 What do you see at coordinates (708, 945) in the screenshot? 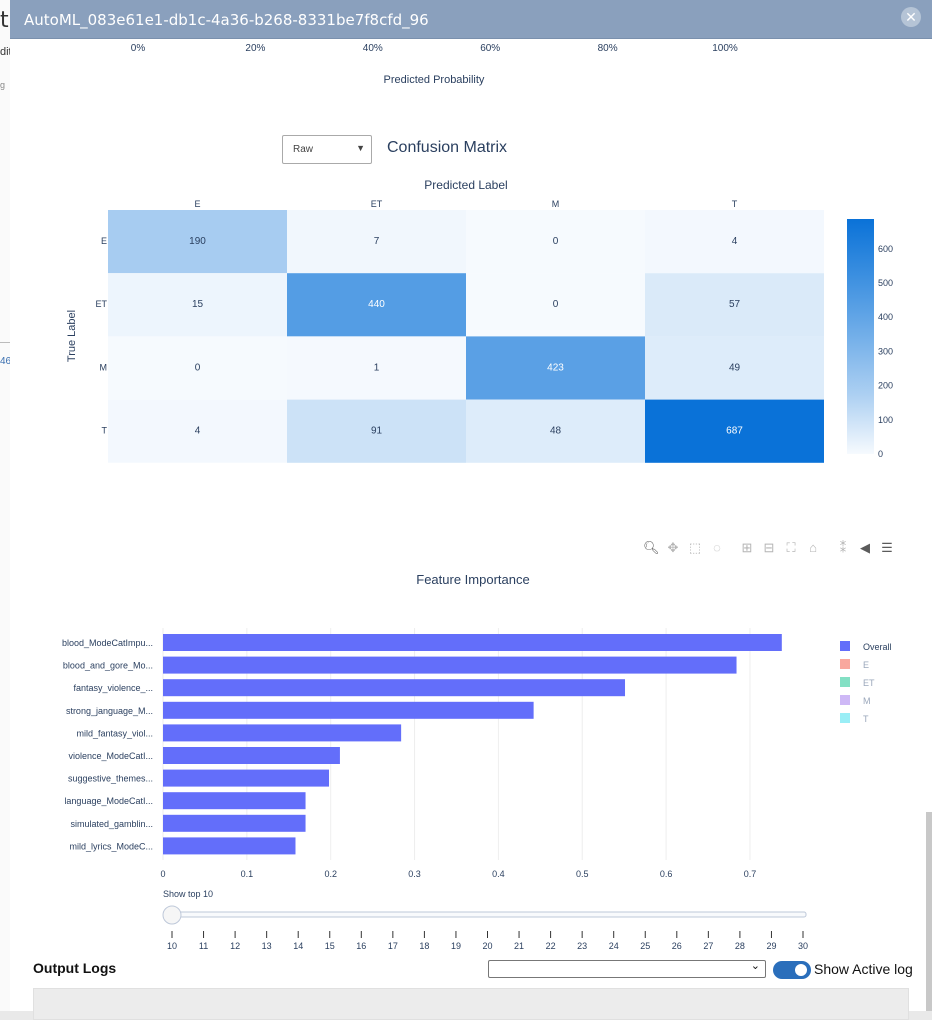
I see `slider-tick-label: 27` at bounding box center [708, 945].